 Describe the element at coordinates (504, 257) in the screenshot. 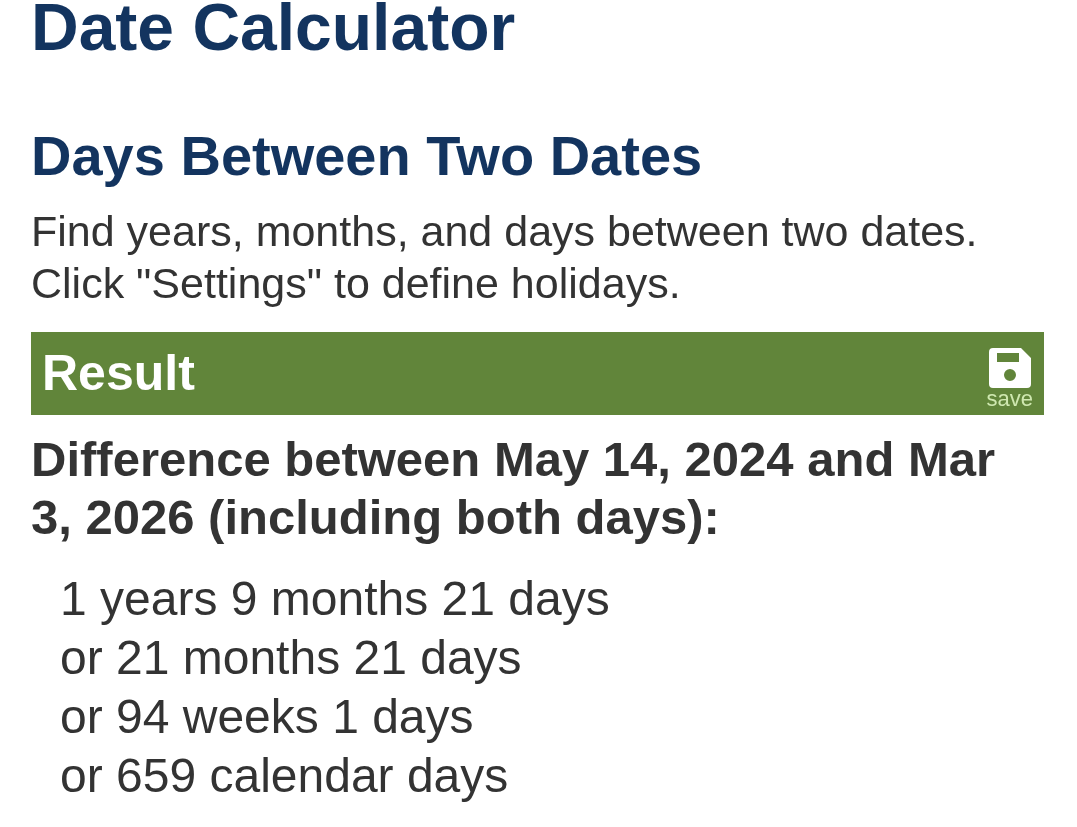

I see `calculator-description: Find years, months, and days between two dates. Click "Settings" to define holidays.` at that location.